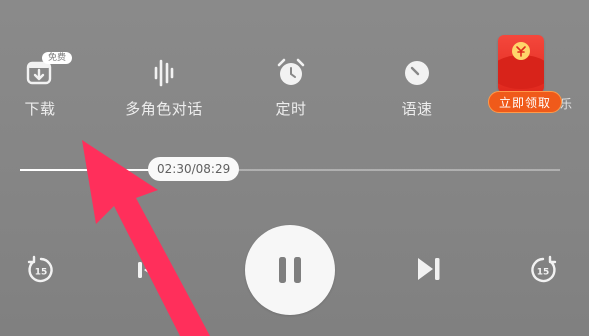 The height and width of the screenshot is (336, 589). I want to click on forward-15-icon: 15, so click(544, 269).